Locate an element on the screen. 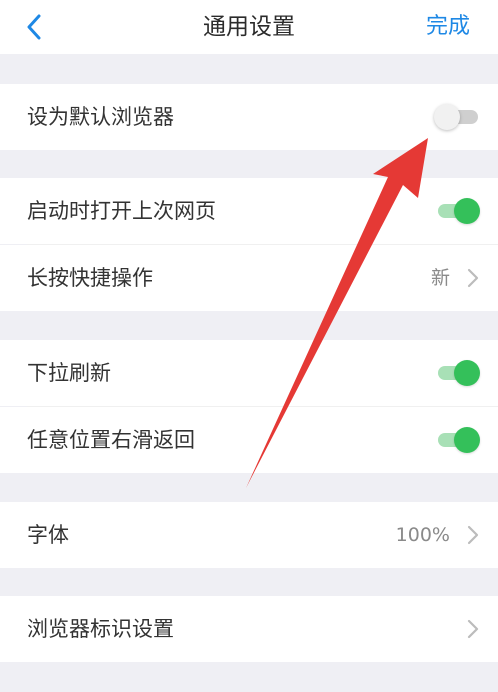 Image resolution: width=498 pixels, height=692 pixels. setting-row-font: 字体 100% is located at coordinates (249, 535).